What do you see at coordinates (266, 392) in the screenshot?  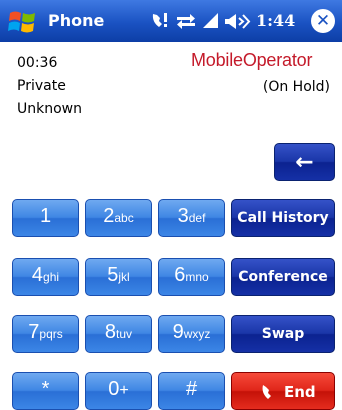 I see `phone-handset-icon` at bounding box center [266, 392].